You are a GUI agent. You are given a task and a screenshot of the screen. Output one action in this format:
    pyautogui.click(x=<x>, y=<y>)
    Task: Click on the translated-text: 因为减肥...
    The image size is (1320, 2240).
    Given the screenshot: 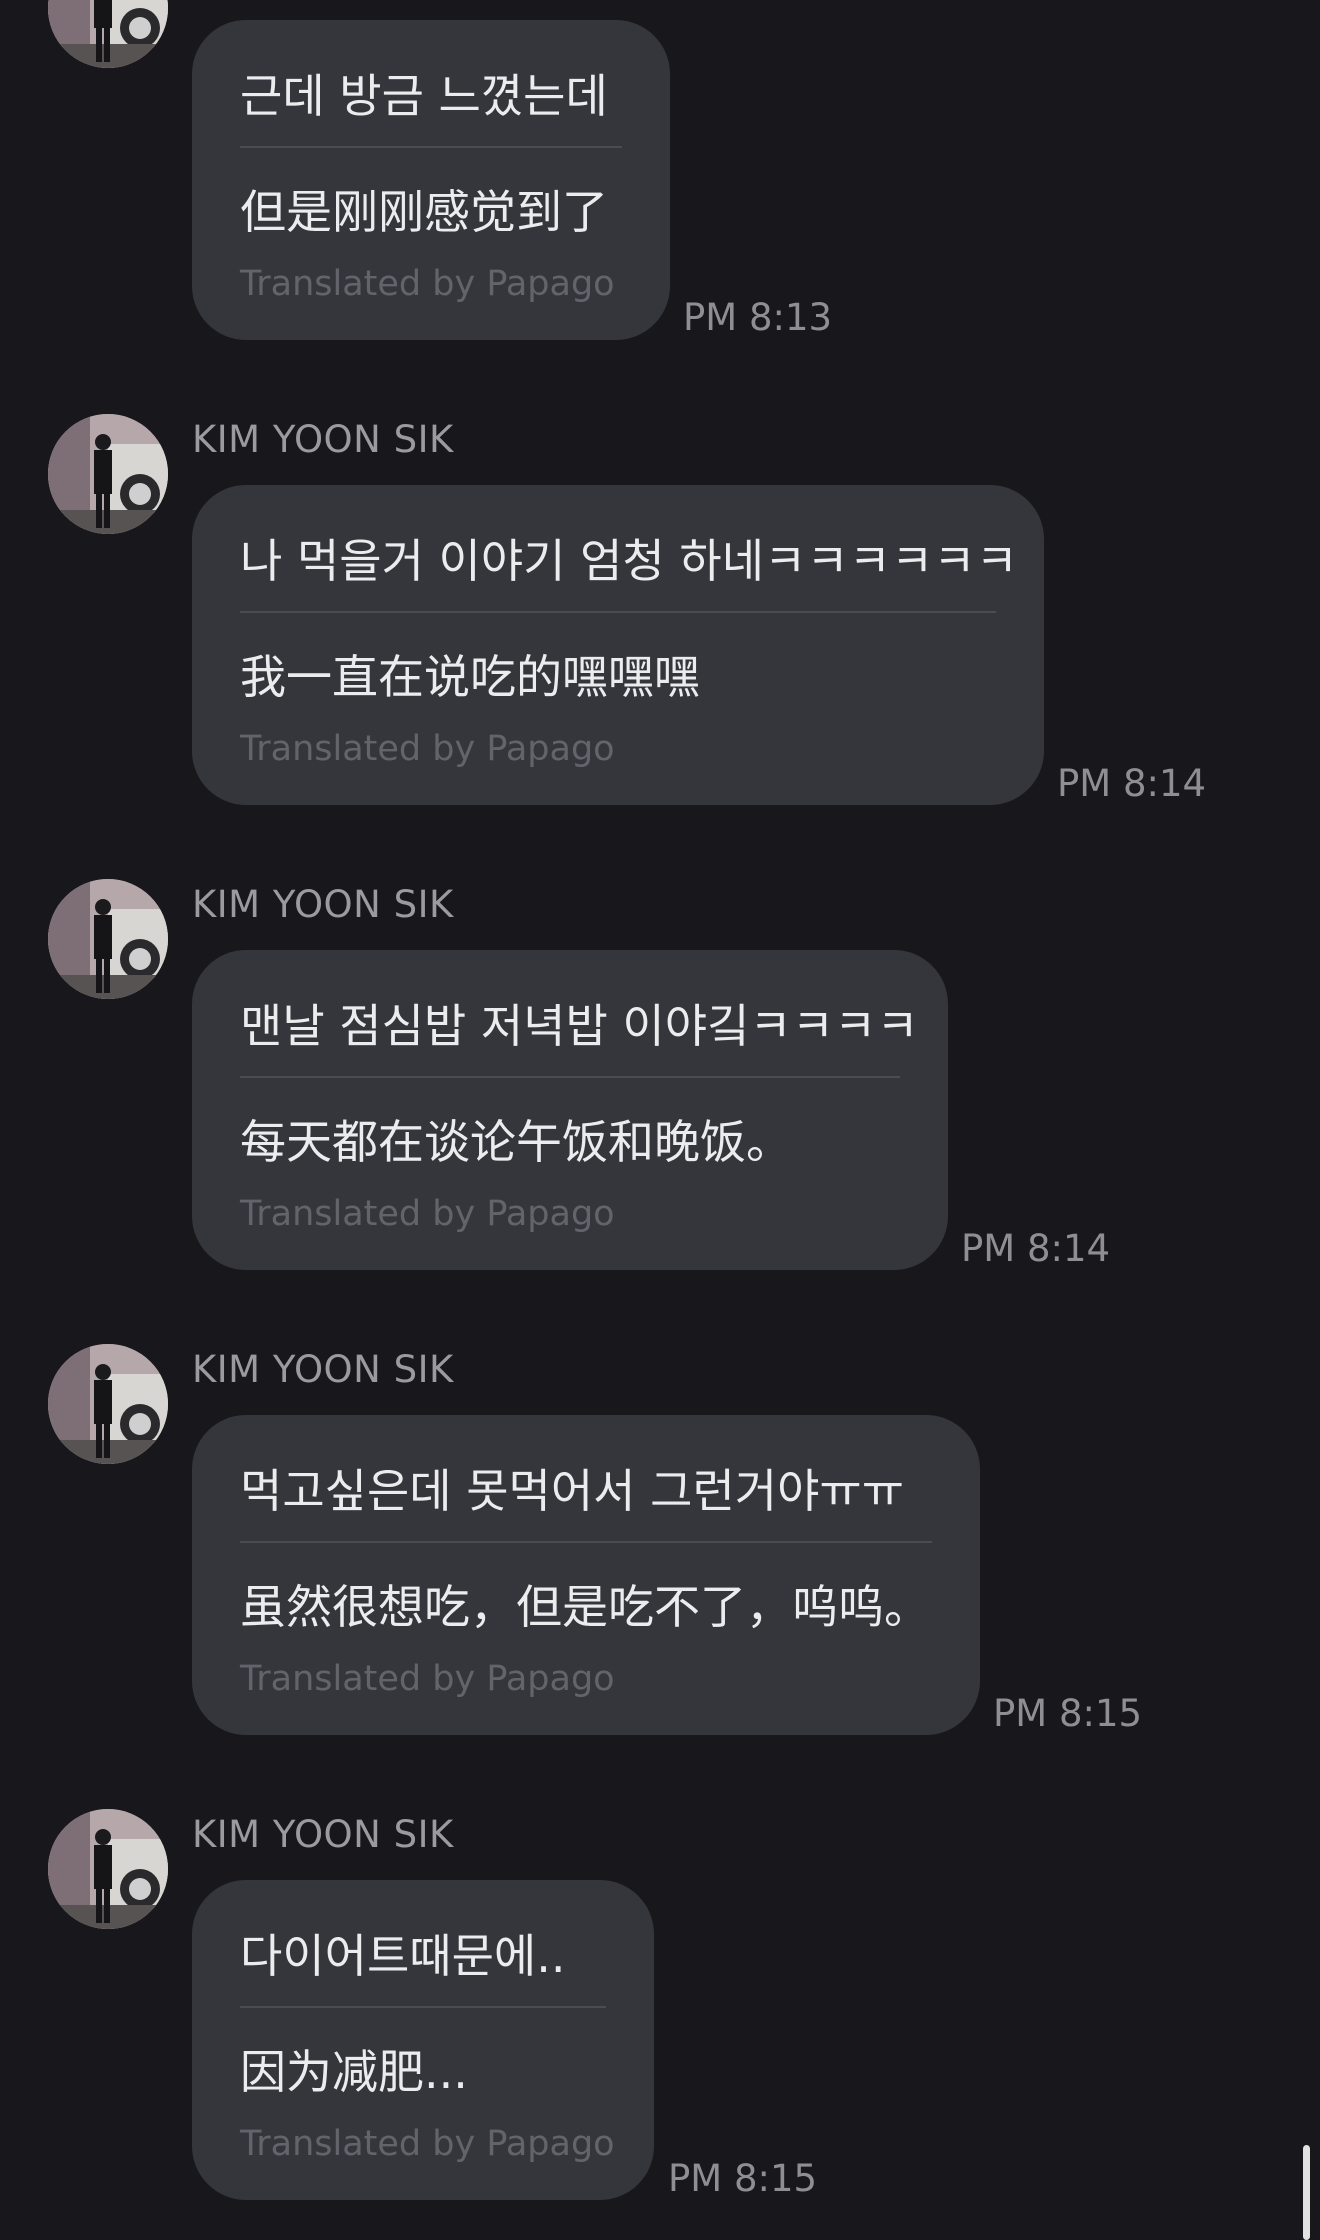 What is the action you would take?
    pyautogui.click(x=354, y=2072)
    